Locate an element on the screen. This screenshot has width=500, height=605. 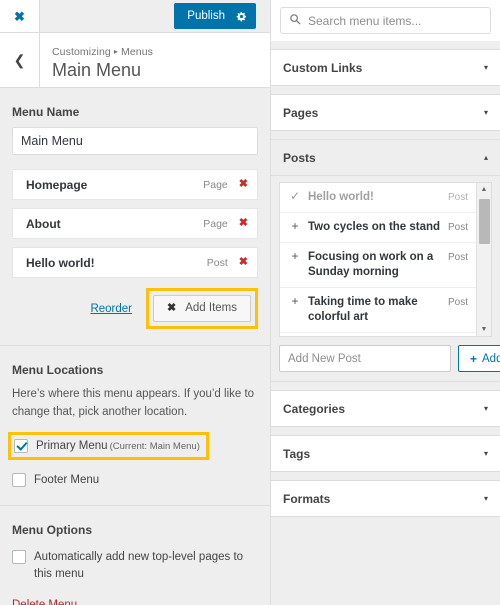
menu-name-input is located at coordinates (135, 141).